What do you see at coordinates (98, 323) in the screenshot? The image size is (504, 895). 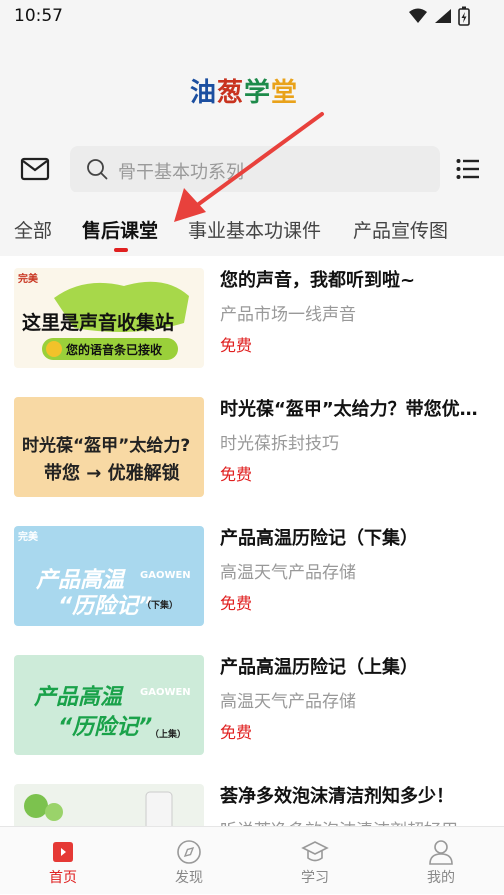 I see `thumb-headline: 这里是声音收集站` at bounding box center [98, 323].